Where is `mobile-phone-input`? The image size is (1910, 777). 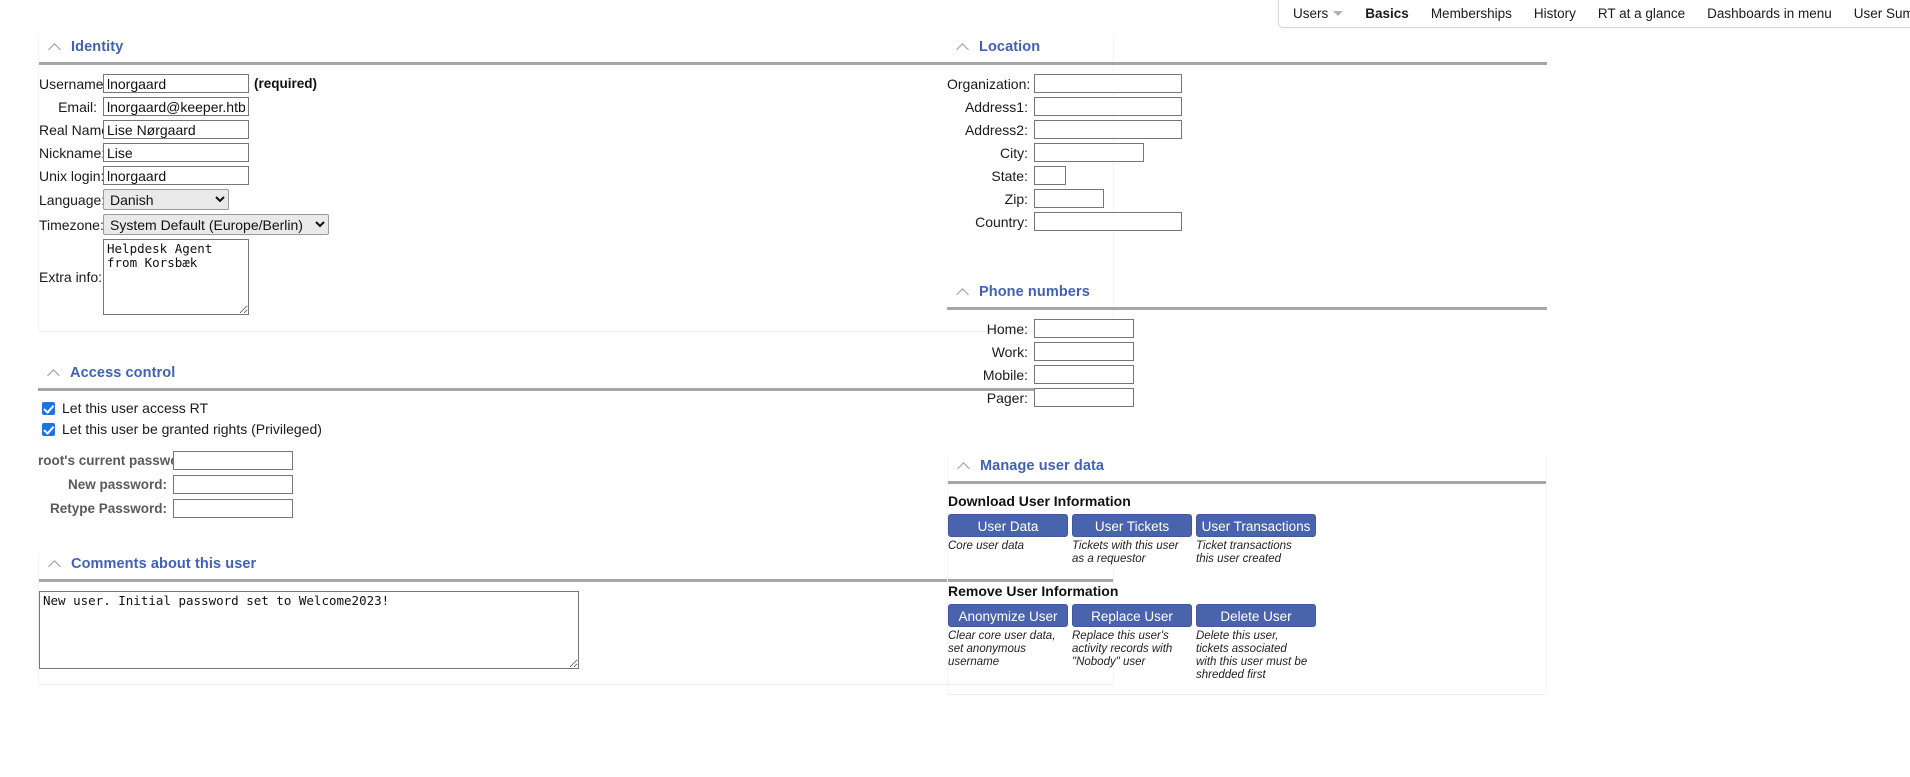
mobile-phone-input is located at coordinates (1084, 374).